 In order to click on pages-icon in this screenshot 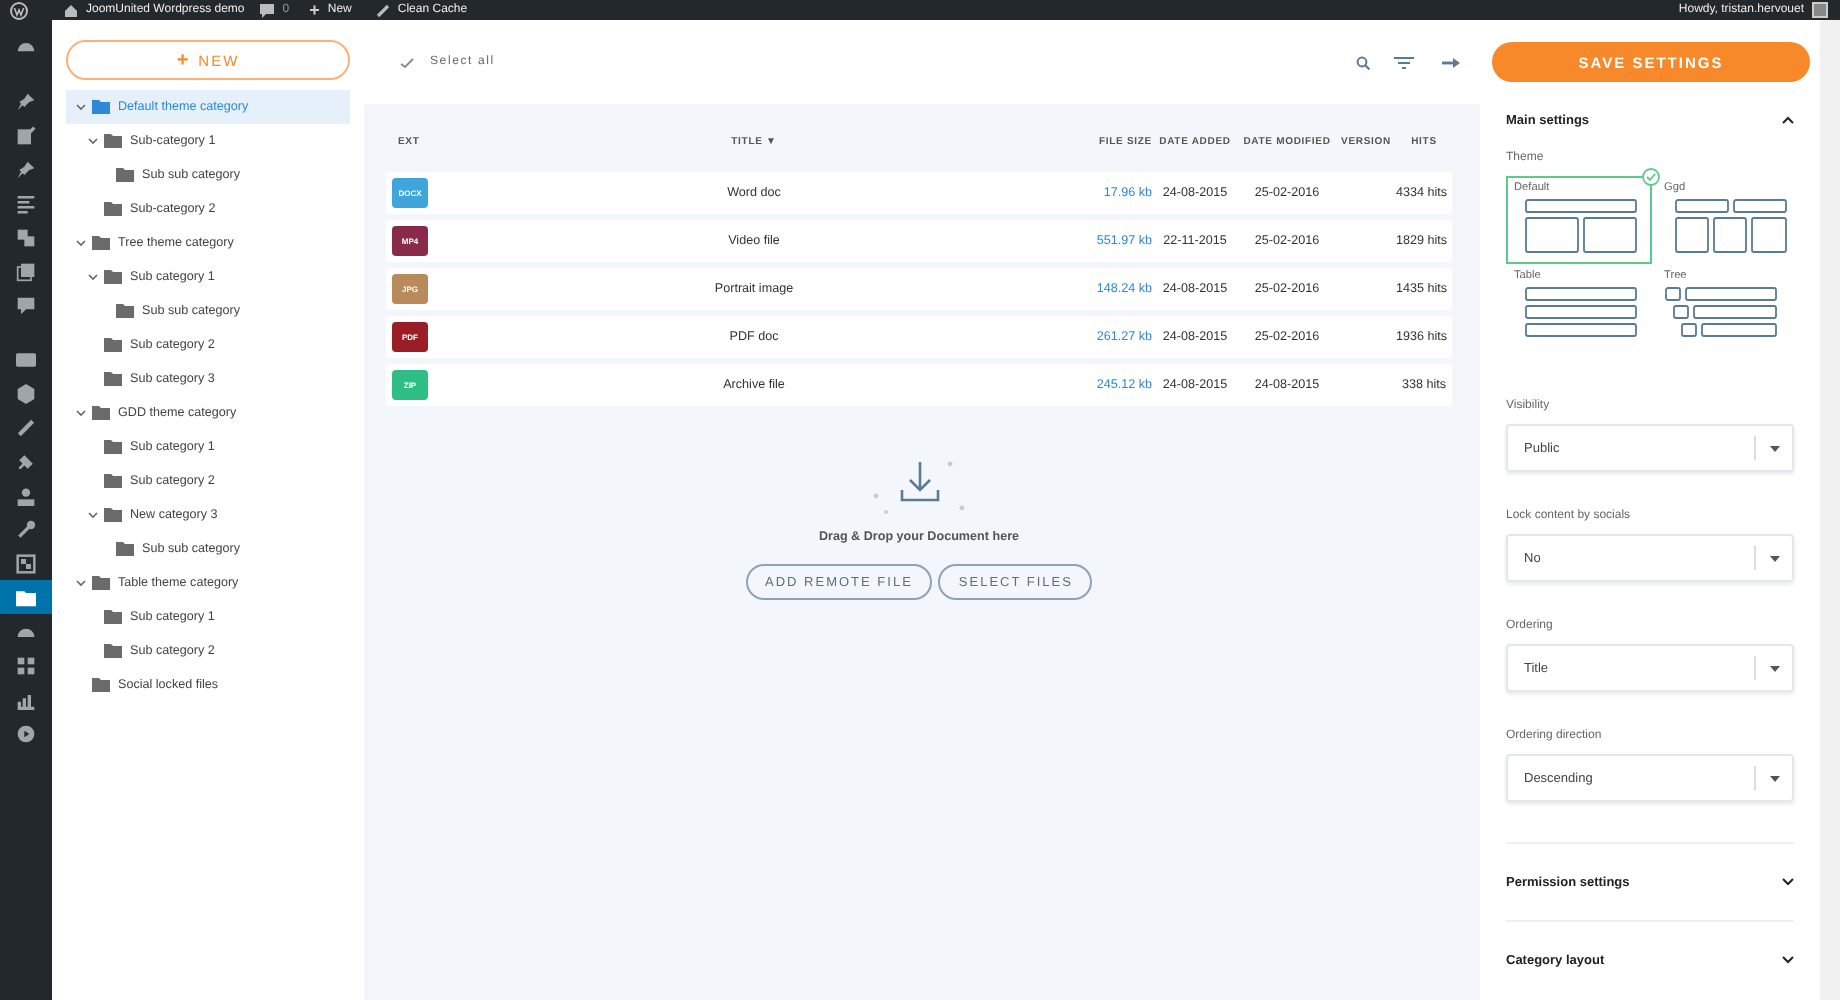, I will do `click(26, 271)`.